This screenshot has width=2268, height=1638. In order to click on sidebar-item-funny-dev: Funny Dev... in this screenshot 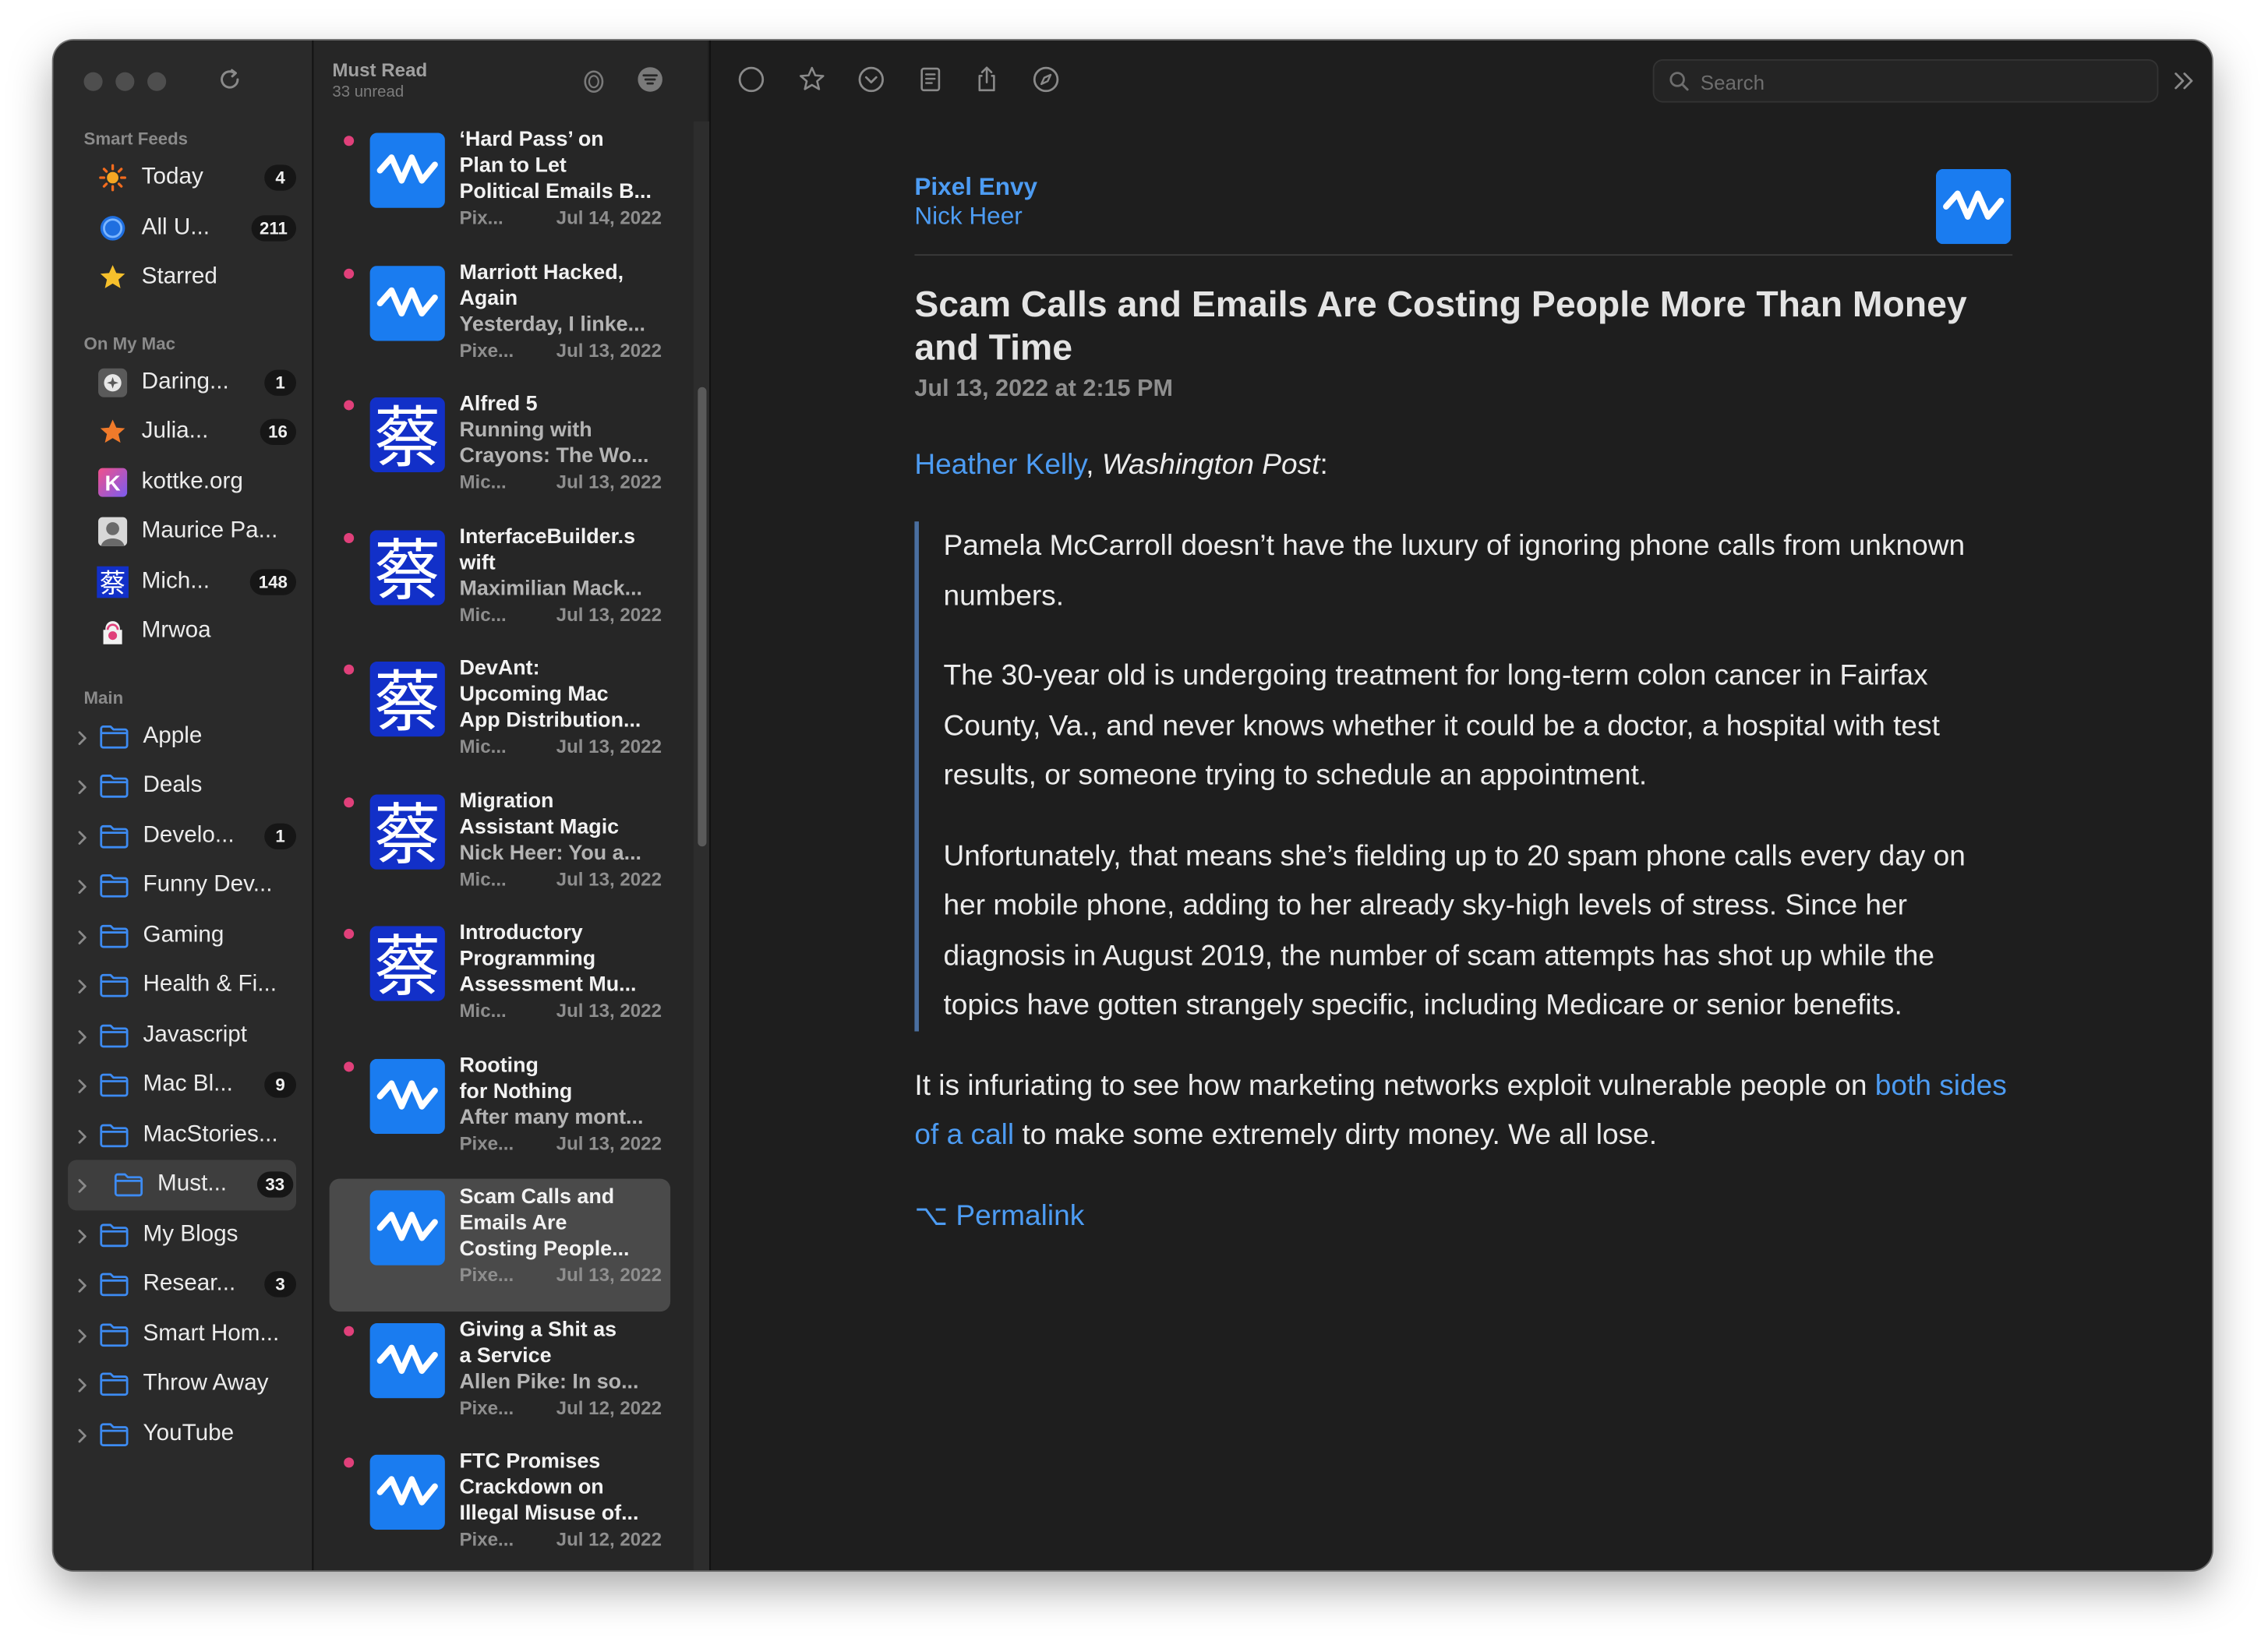, I will do `click(183, 886)`.